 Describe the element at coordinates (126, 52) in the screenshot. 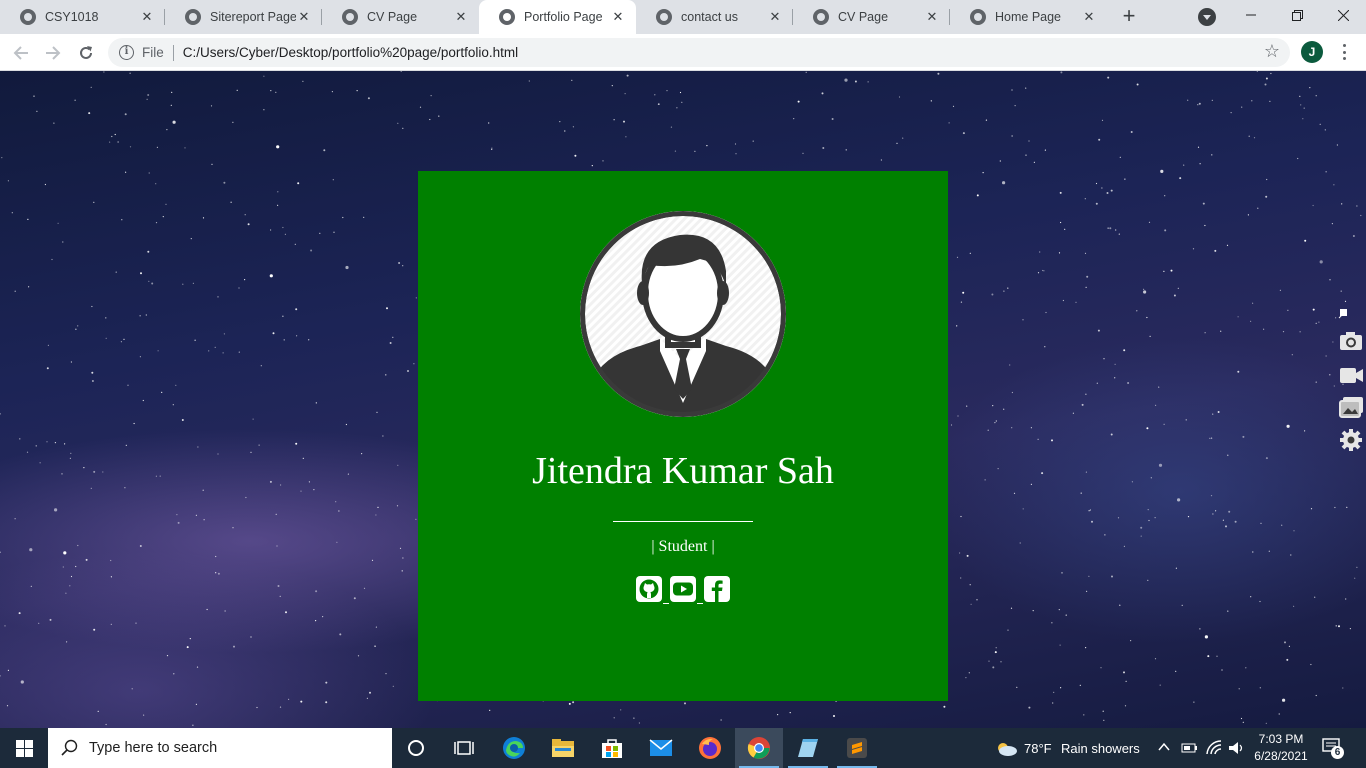

I see `info-icon: i` at that location.